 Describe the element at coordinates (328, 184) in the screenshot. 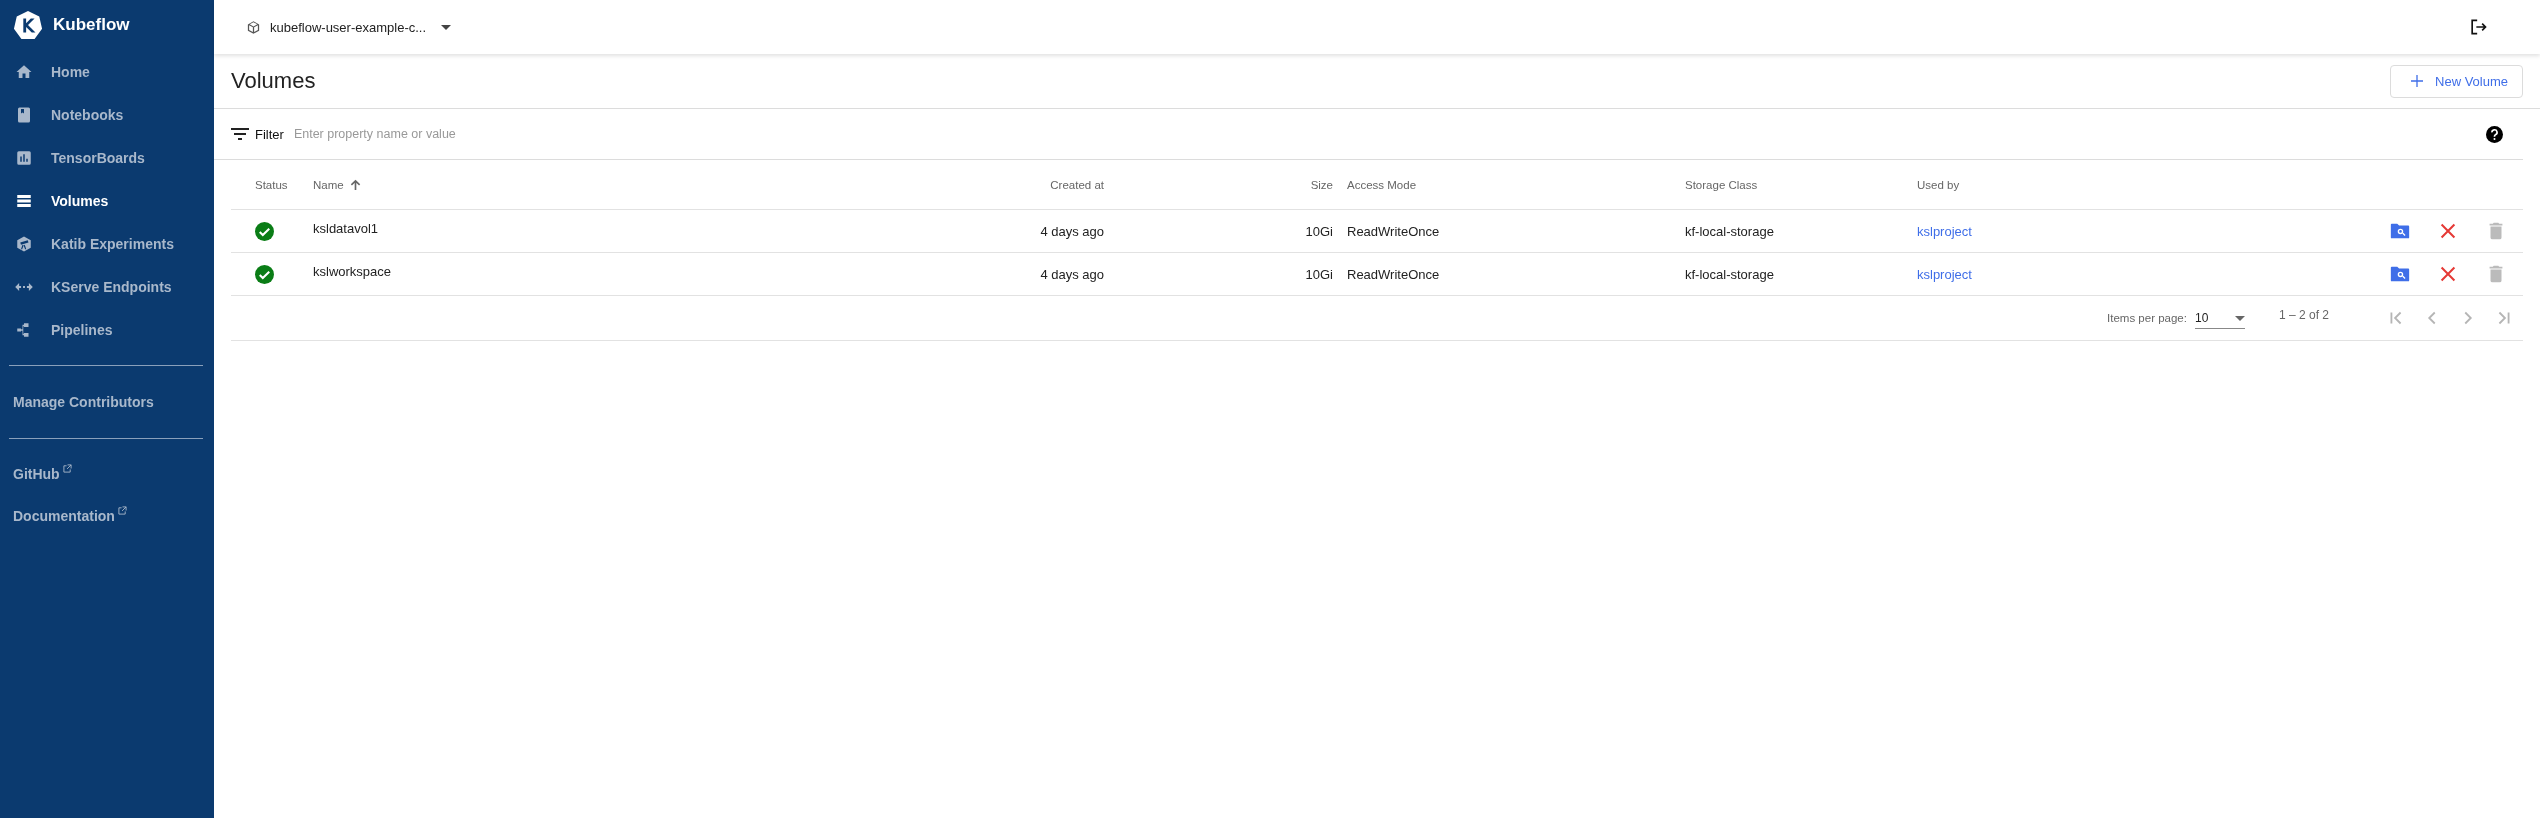

I see `column-header: Name` at that location.